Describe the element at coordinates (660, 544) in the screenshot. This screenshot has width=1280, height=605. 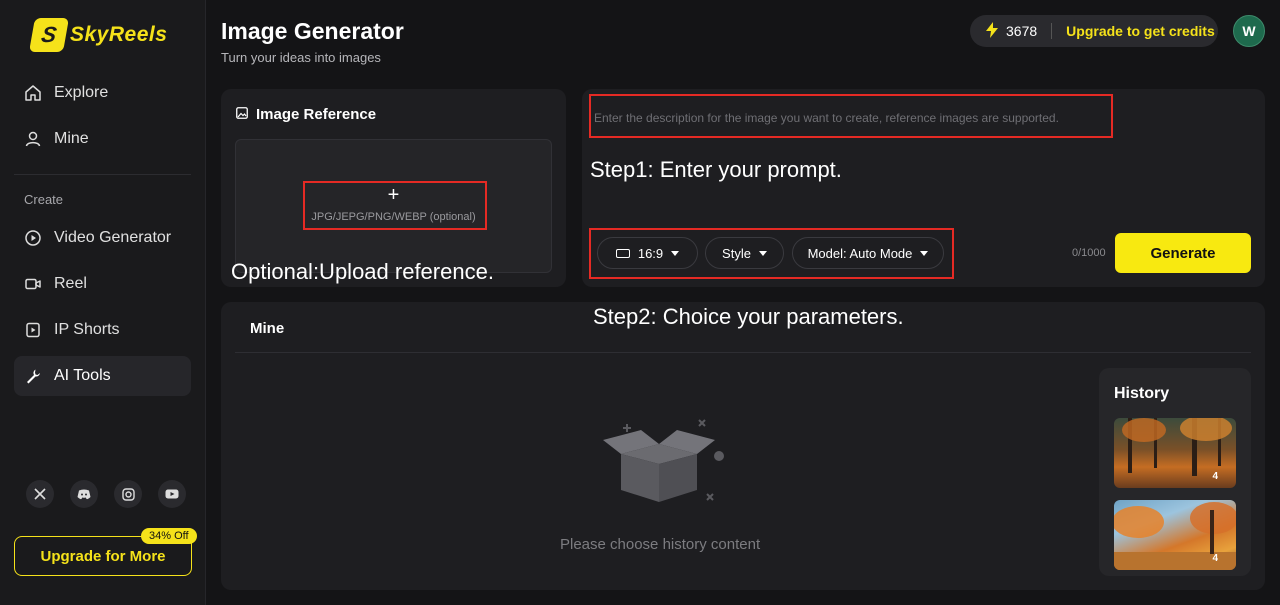
I see `empty-state-text: Please choose history content` at that location.